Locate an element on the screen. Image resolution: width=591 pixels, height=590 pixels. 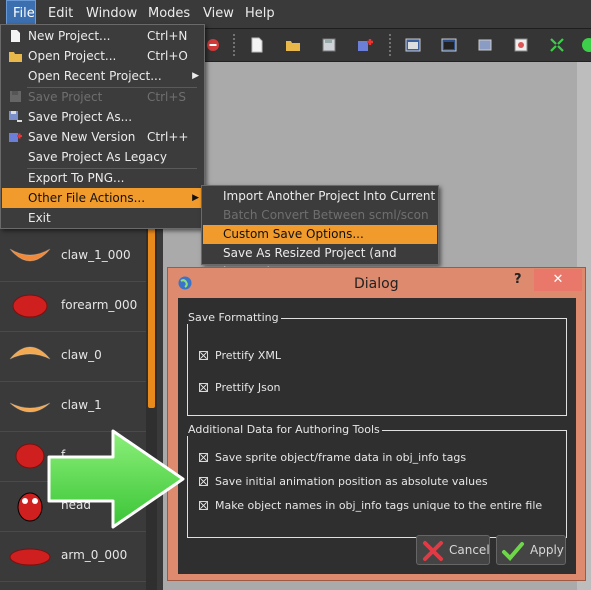
submenu-item-save-resized: Save As Resized Project (and images) is located at coordinates (320, 261).